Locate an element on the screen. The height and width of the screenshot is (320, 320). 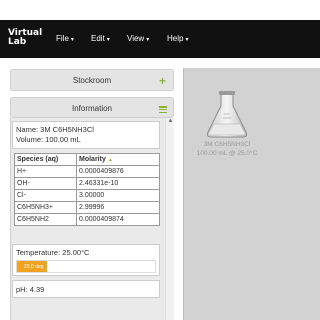
solution-name: Name: 3M C6H5NH3Cl is located at coordinates (55, 129).